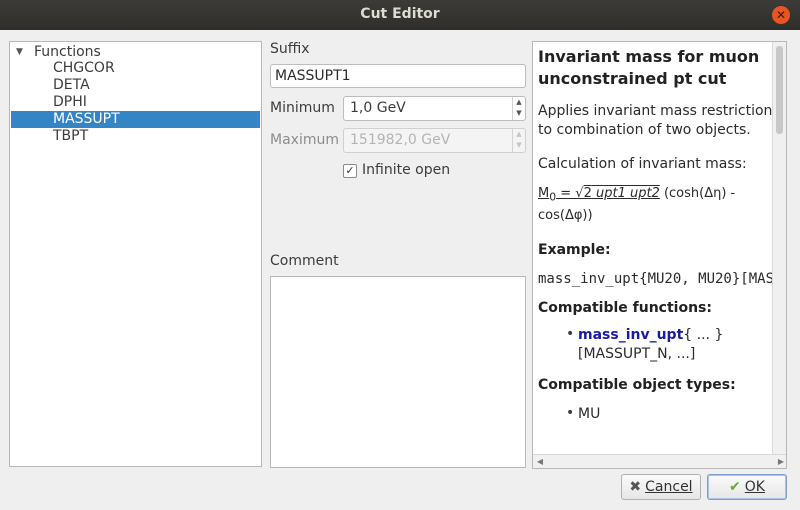 The image size is (800, 510). What do you see at coordinates (135, 68) in the screenshot?
I see `tree-item-chgcor: CHGCOR` at bounding box center [135, 68].